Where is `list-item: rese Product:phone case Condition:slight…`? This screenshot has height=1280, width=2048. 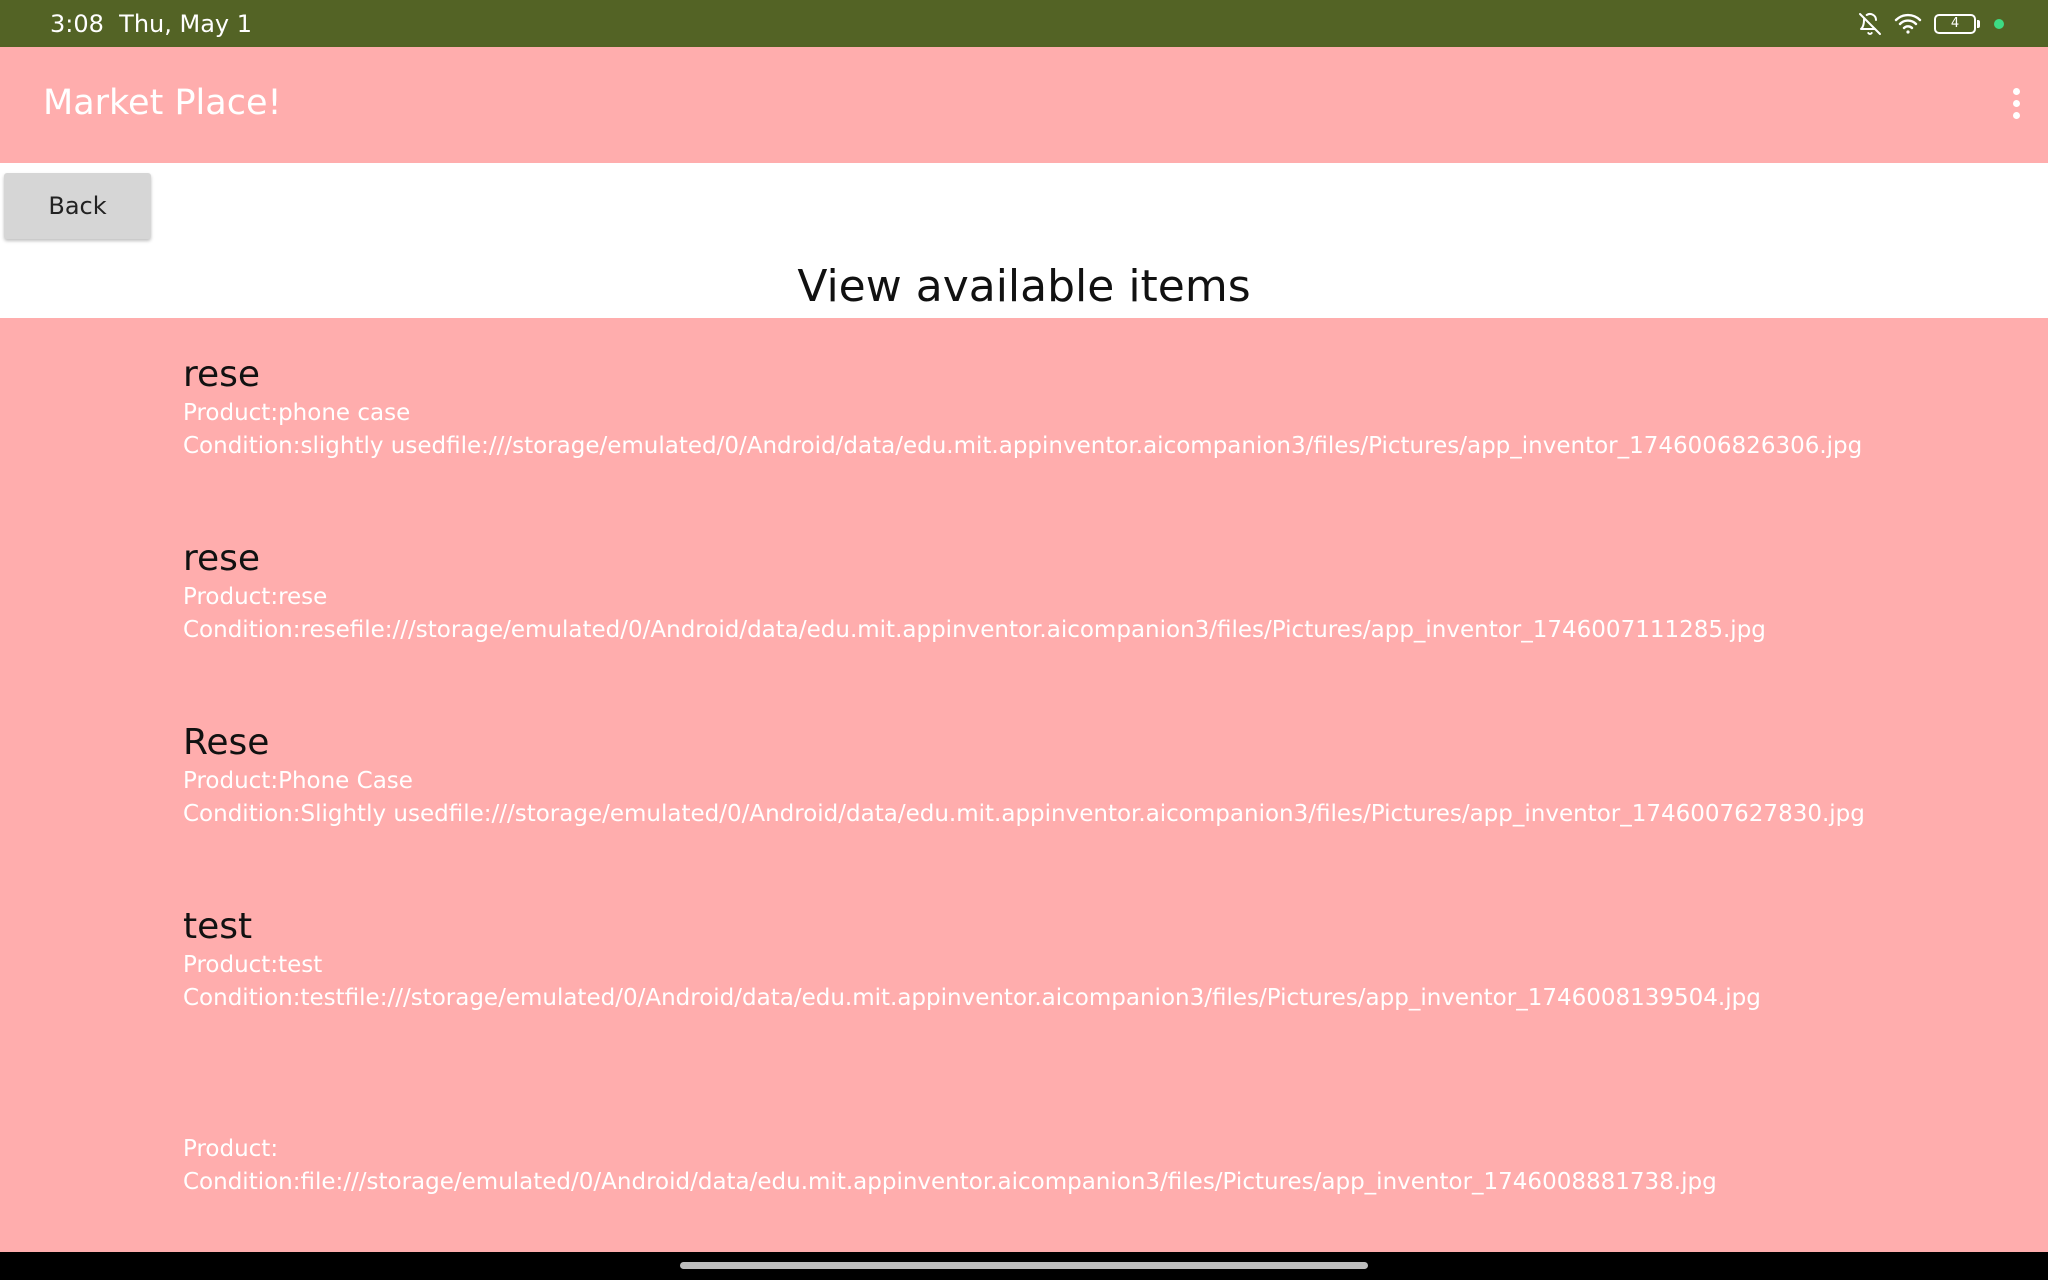
list-item: rese Product:phone case Condition:slight… is located at coordinates (1103, 408).